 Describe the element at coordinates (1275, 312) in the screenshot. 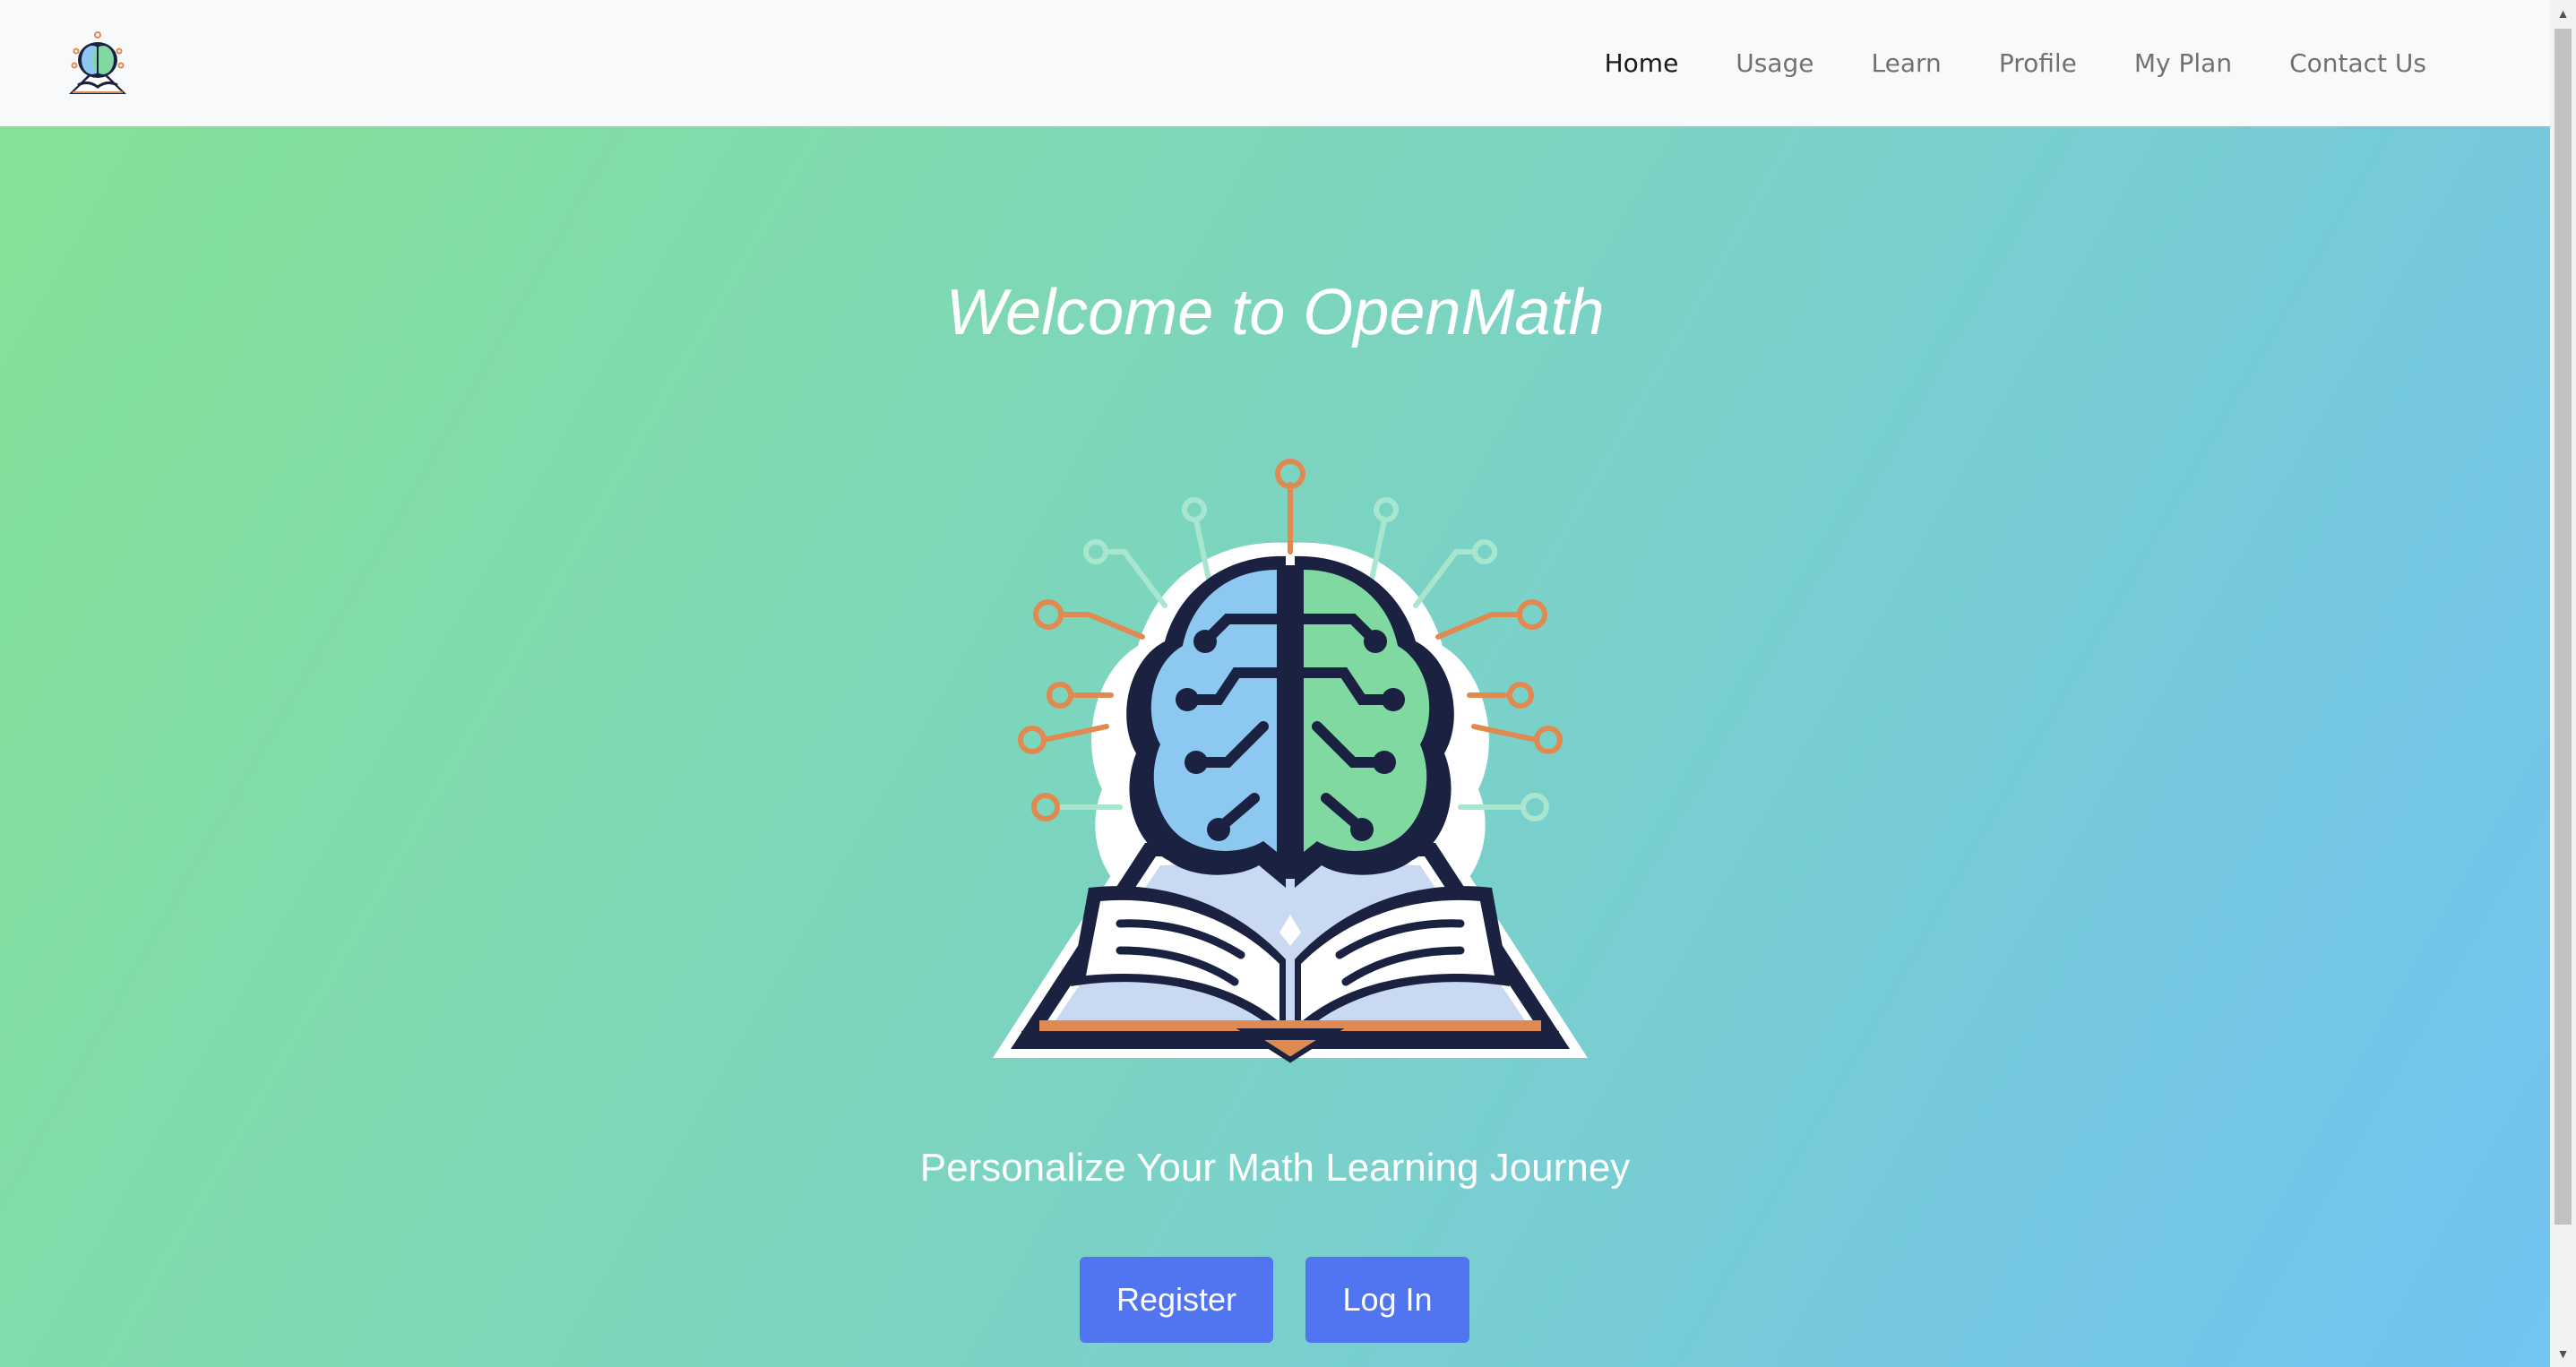

I see `hero-title: Welcome to OpenMath` at that location.